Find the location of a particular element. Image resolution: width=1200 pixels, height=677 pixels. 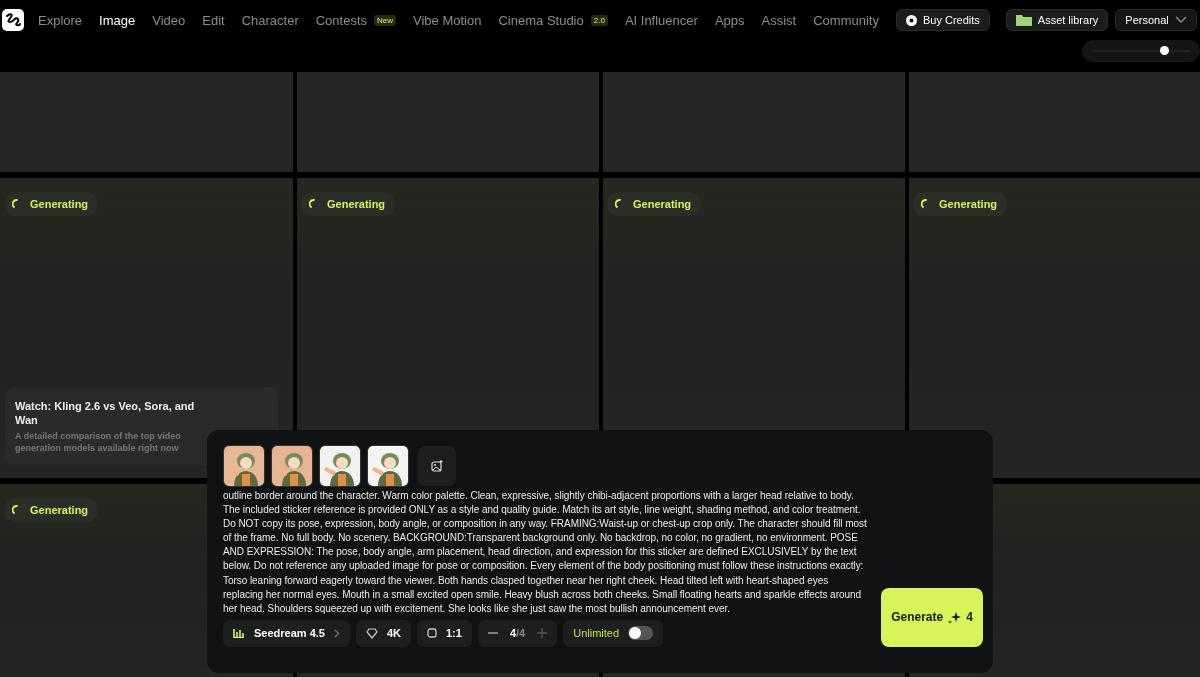

unlimited-toggle is located at coordinates (641, 633).